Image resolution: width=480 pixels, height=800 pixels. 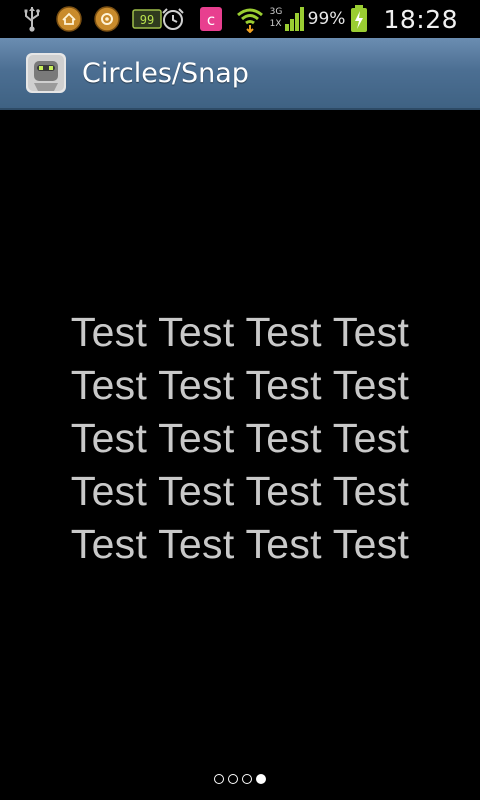 I want to click on battery-percent: 99%, so click(x=326, y=19).